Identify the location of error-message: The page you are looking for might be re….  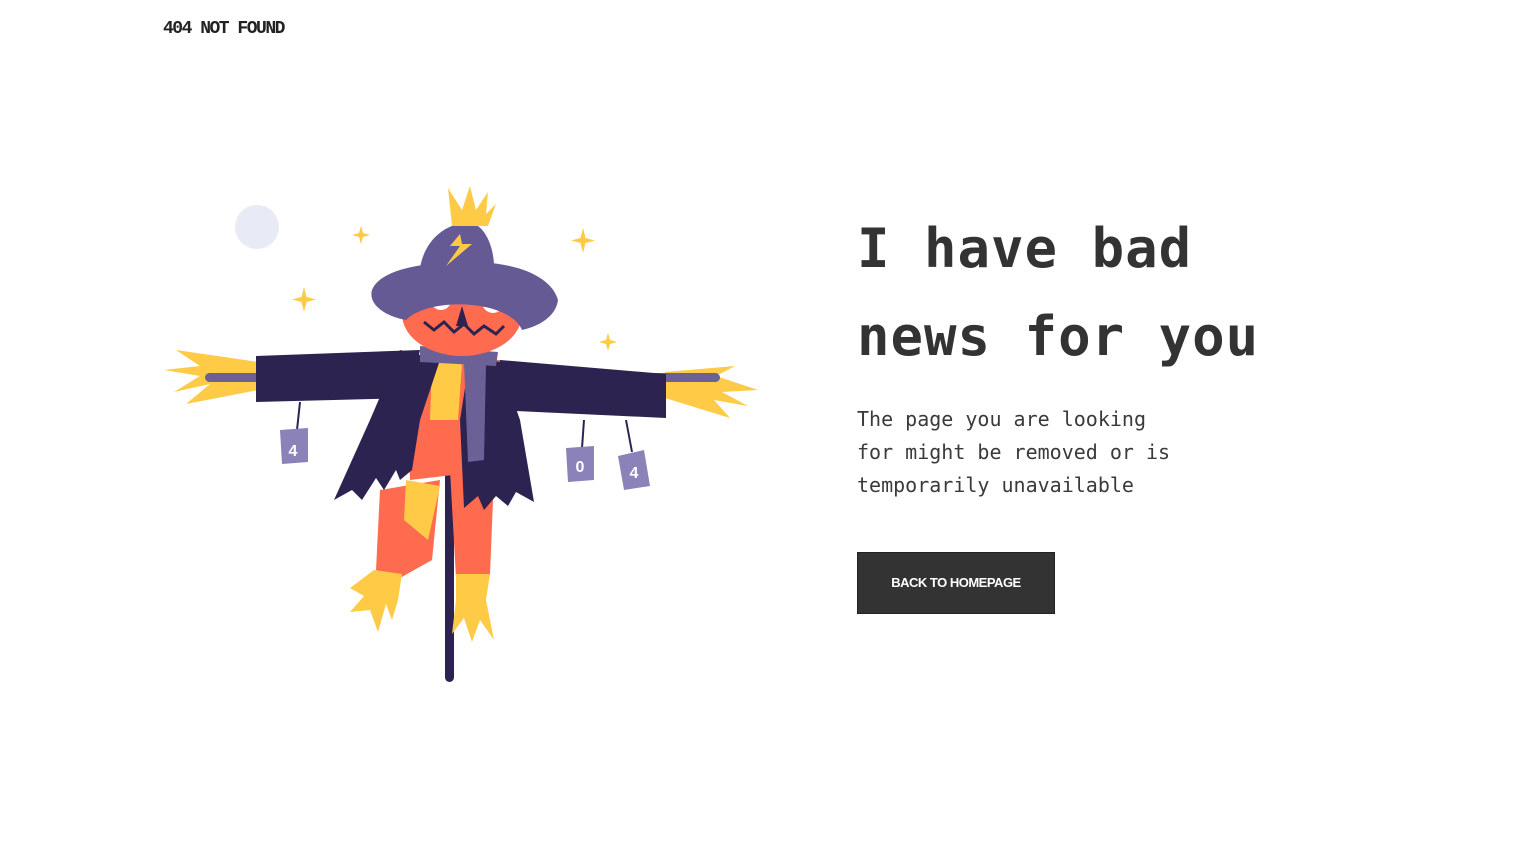
(1037, 452).